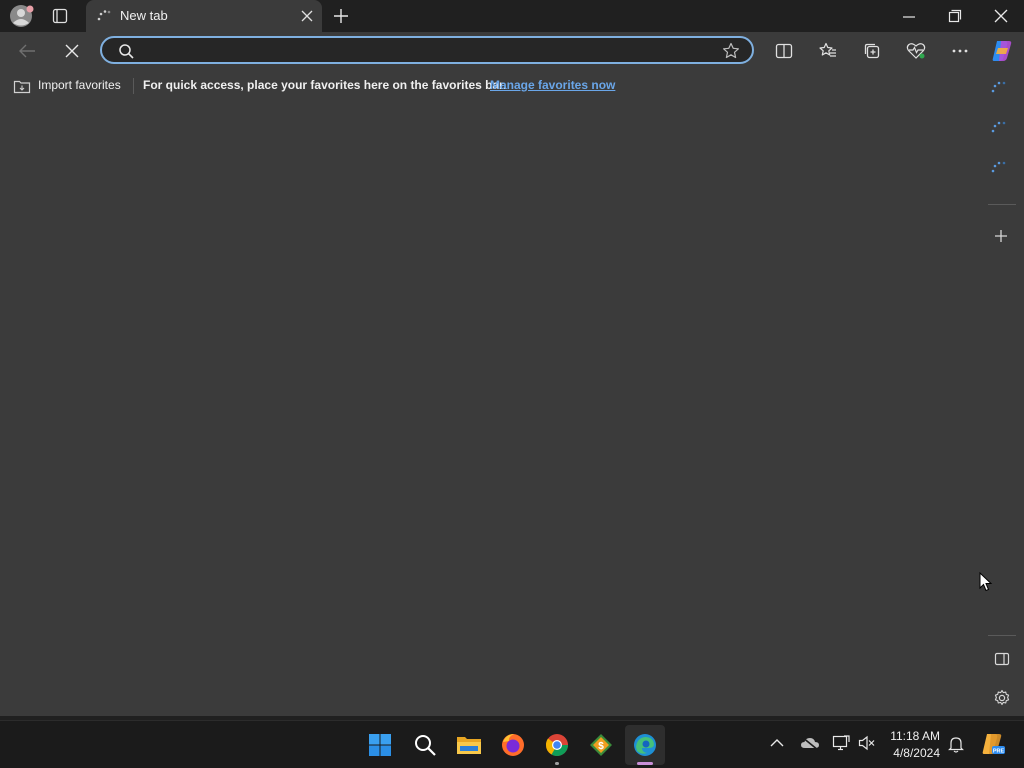  What do you see at coordinates (204, 16) in the screenshot?
I see `tab-new-tab: New tab` at bounding box center [204, 16].